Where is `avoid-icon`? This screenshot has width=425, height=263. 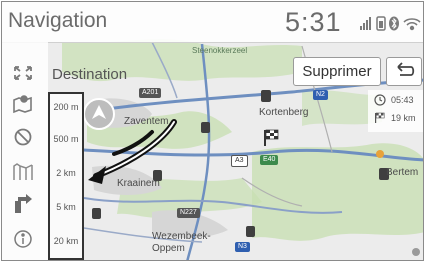 avoid-icon is located at coordinates (23, 137).